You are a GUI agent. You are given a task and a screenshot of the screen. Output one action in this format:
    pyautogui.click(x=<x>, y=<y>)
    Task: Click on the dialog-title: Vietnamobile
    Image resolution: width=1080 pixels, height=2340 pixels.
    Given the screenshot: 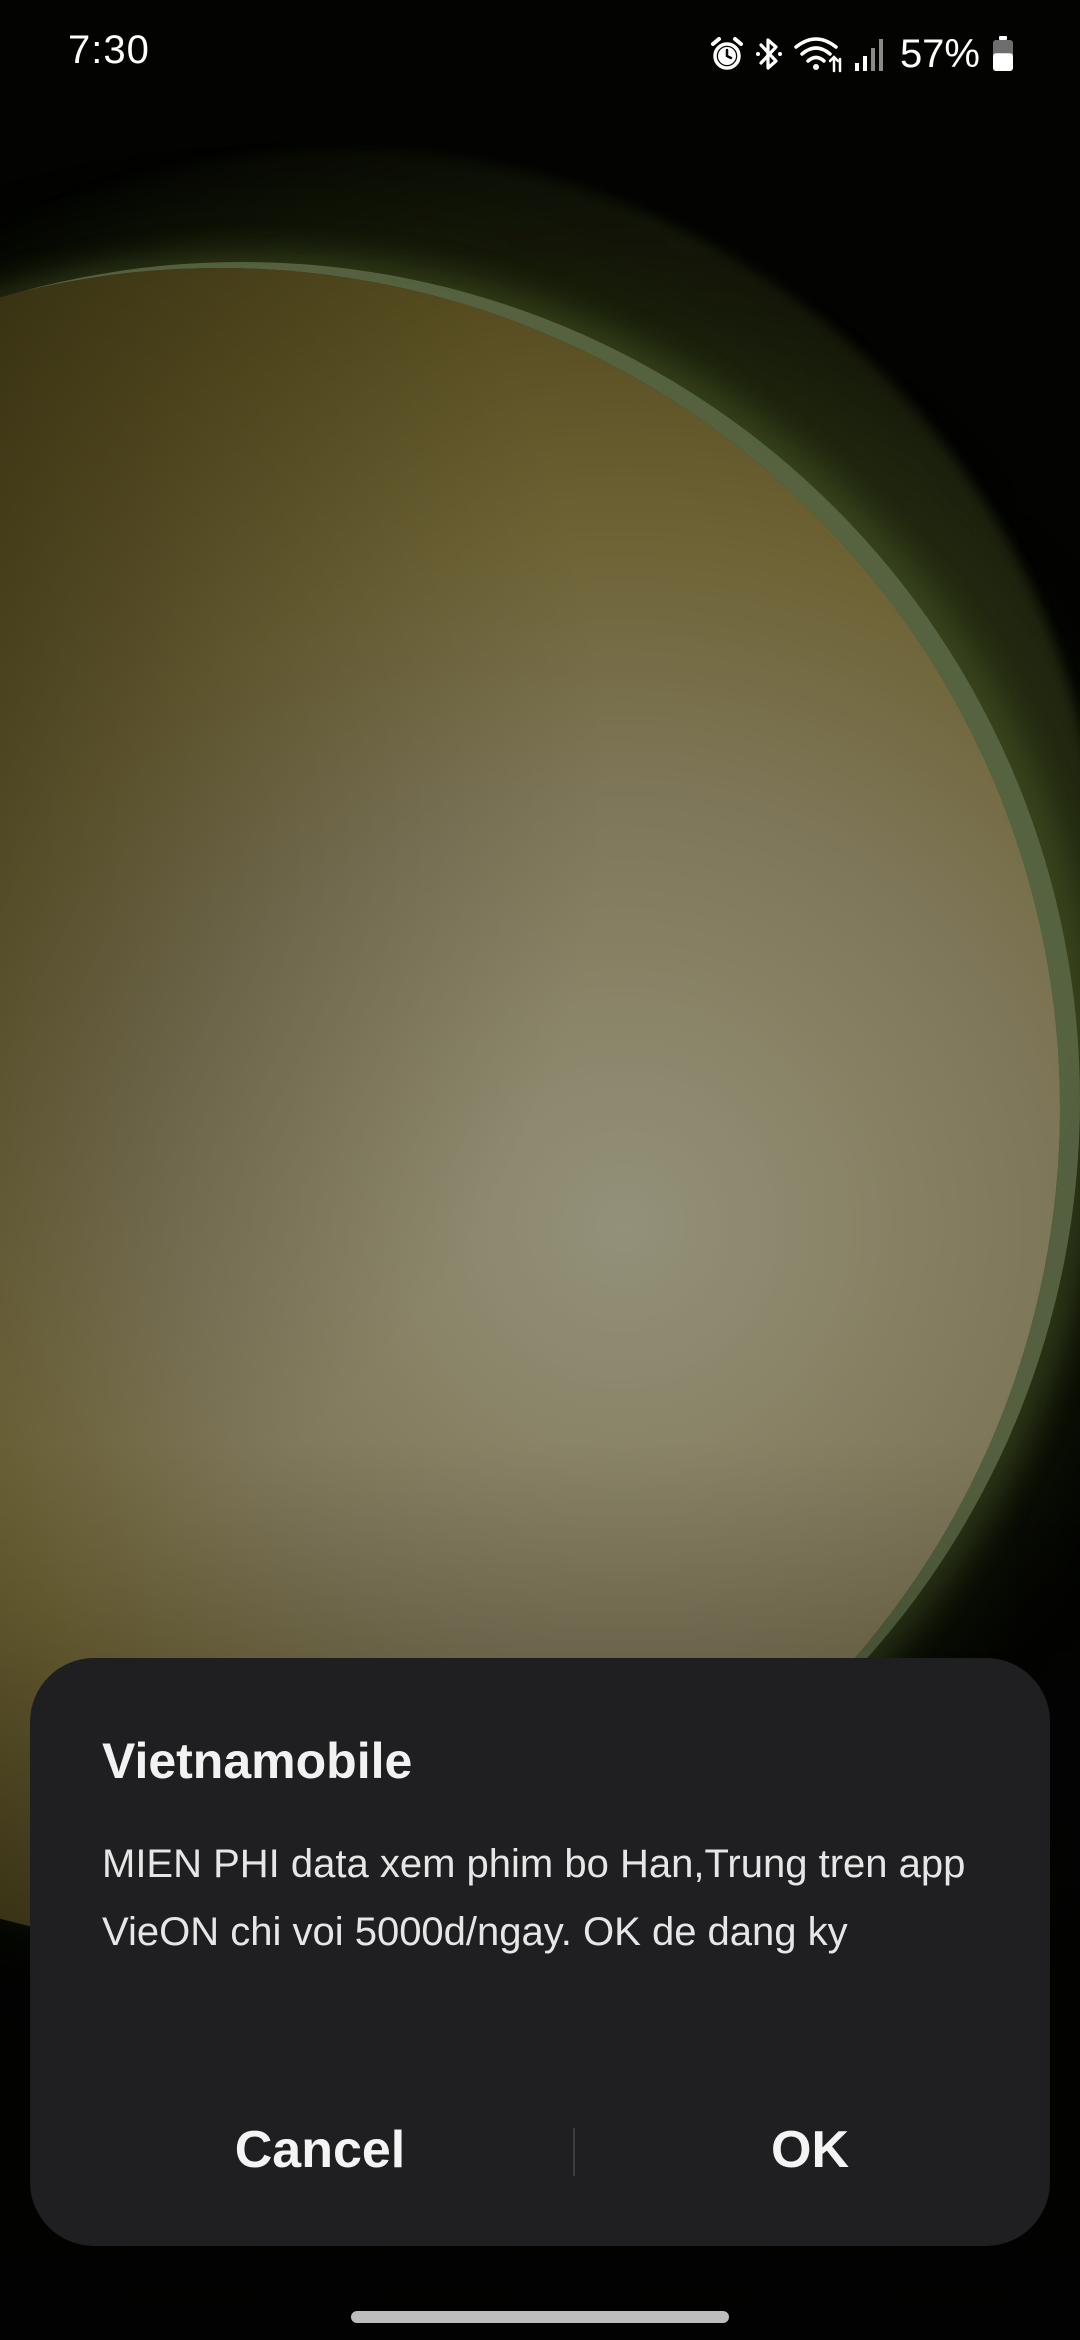 What is the action you would take?
    pyautogui.click(x=257, y=1761)
    